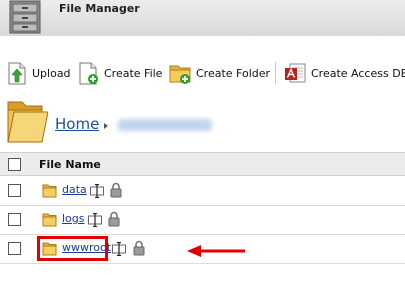  I want to click on create-file-label: Create File, so click(133, 73).